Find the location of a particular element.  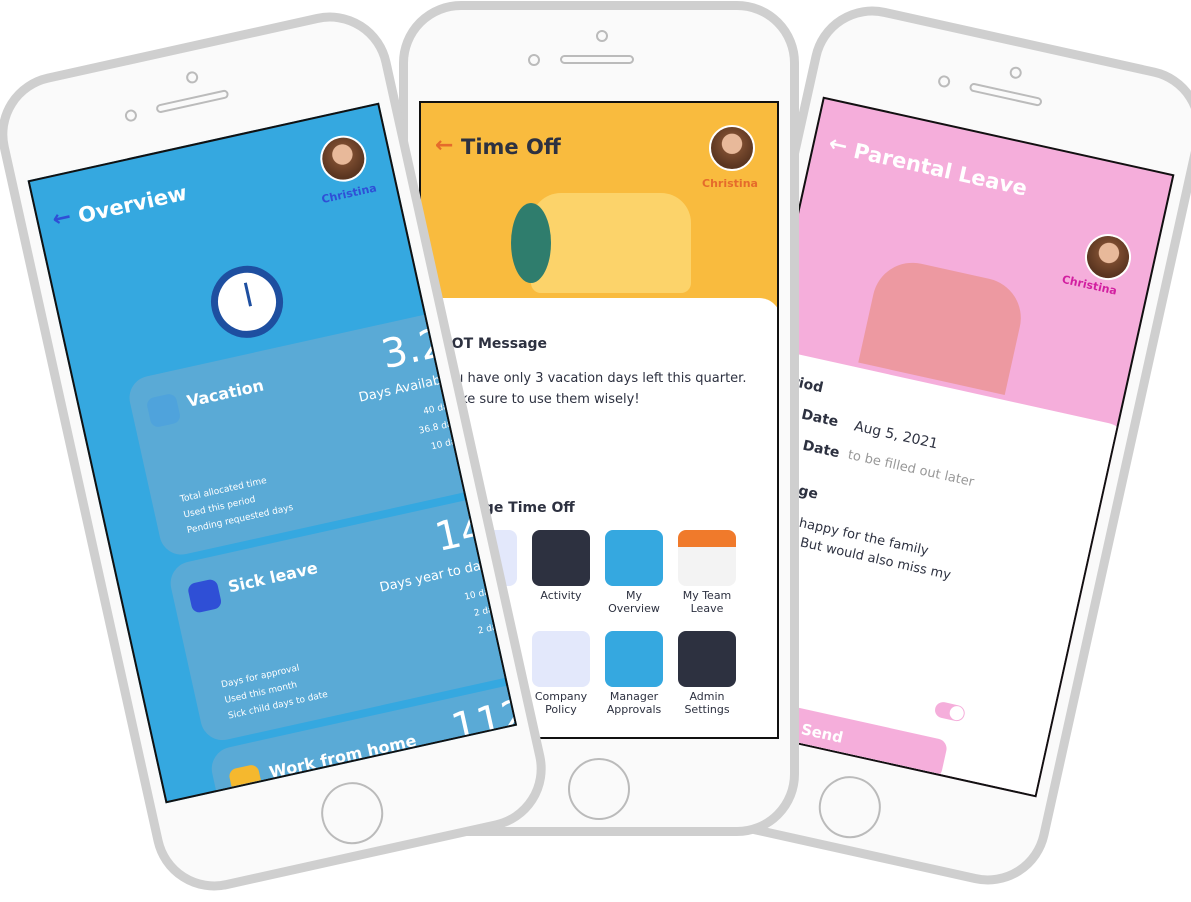

calendar-clock-icon is located at coordinates (707, 659).